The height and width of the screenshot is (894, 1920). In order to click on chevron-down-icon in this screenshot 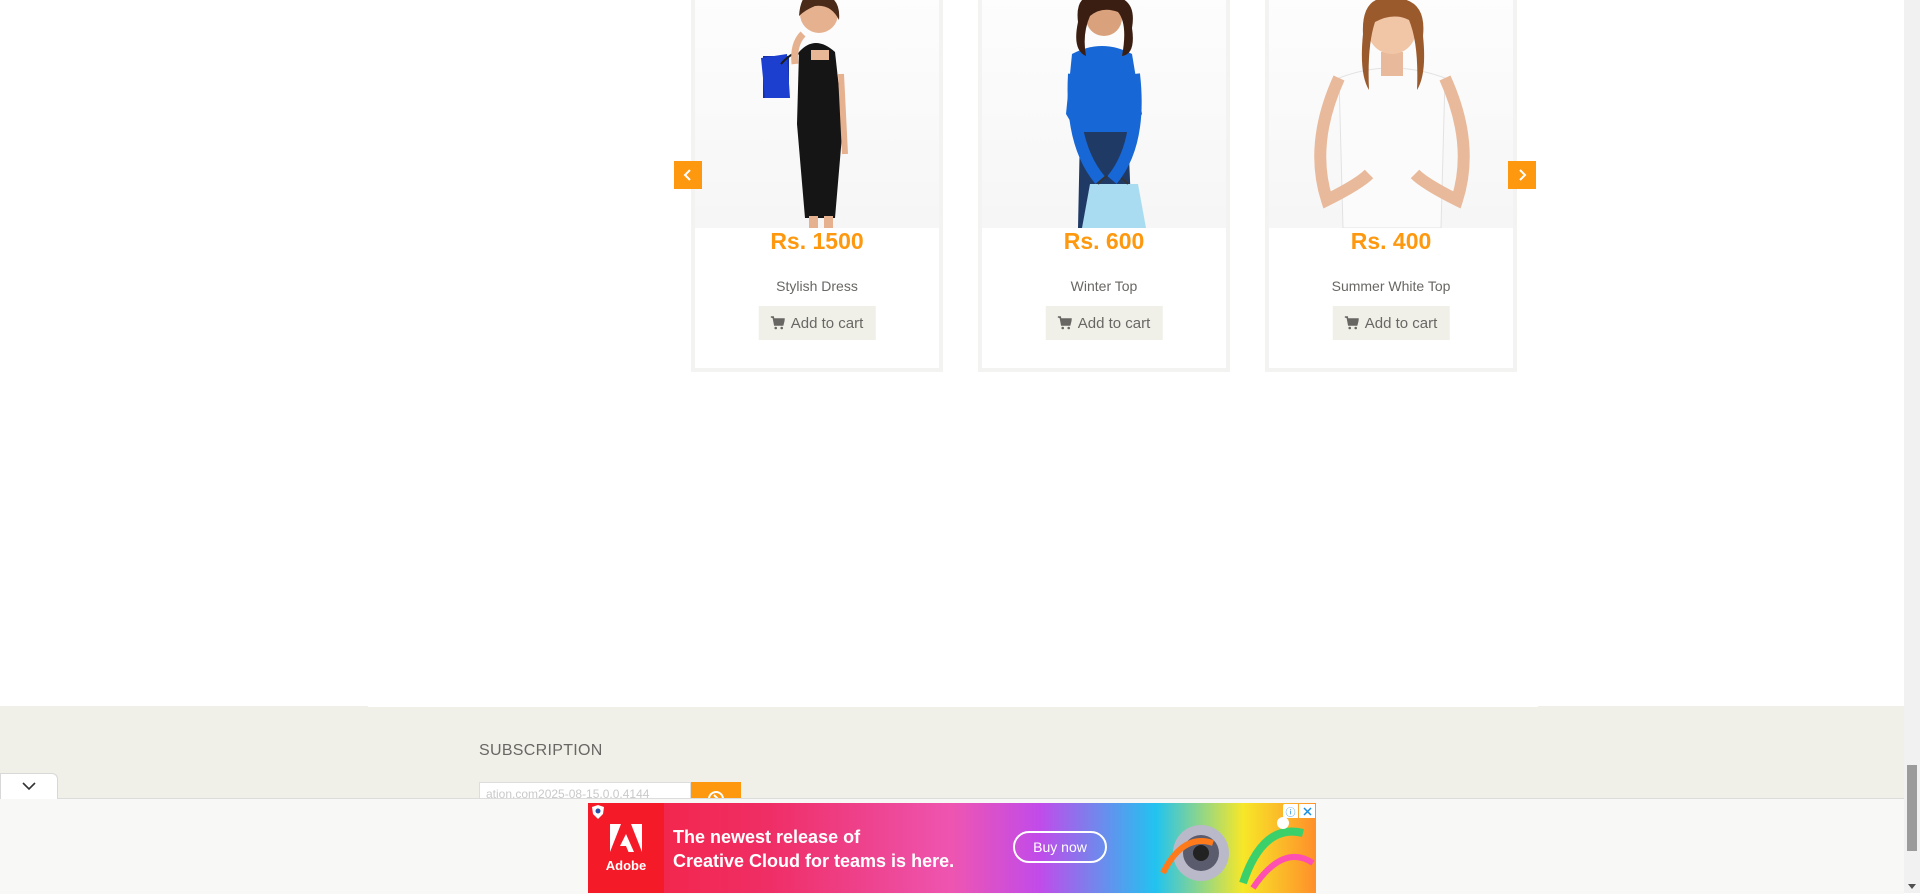, I will do `click(29, 786)`.